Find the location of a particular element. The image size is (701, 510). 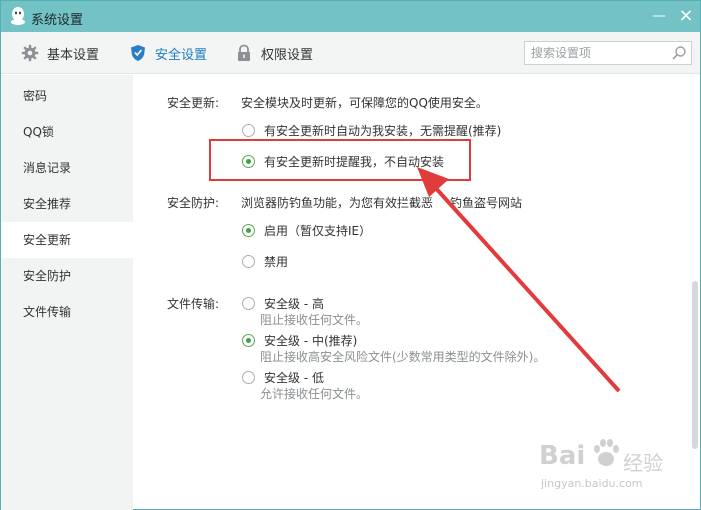

protect-enable-radio: 启用（暂仅支持IE） is located at coordinates (306, 230).